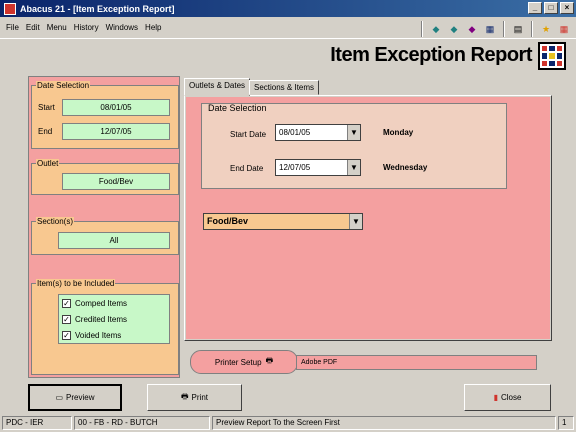 This screenshot has height=432, width=576. What do you see at coordinates (431, 55) in the screenshot?
I see `report-title: Item Exception Report` at bounding box center [431, 55].